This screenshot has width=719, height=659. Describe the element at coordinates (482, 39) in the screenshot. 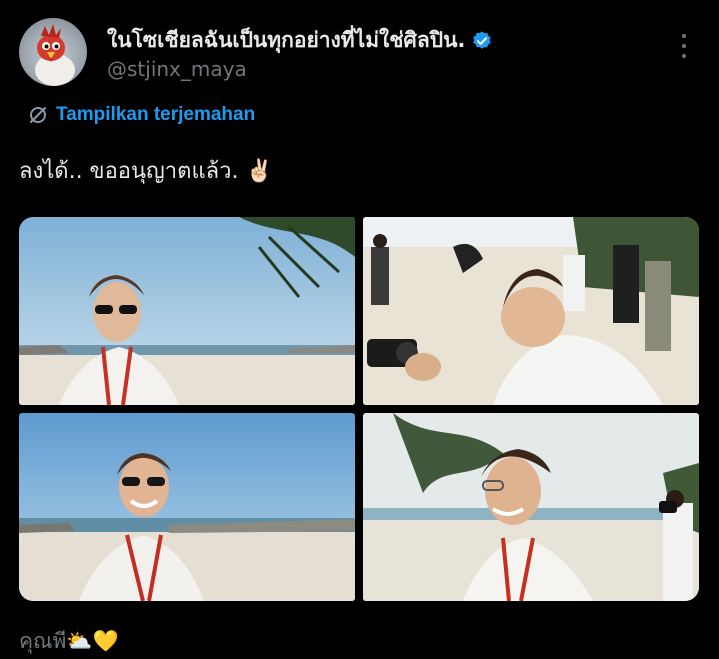

I see `verified-badge-icon` at that location.